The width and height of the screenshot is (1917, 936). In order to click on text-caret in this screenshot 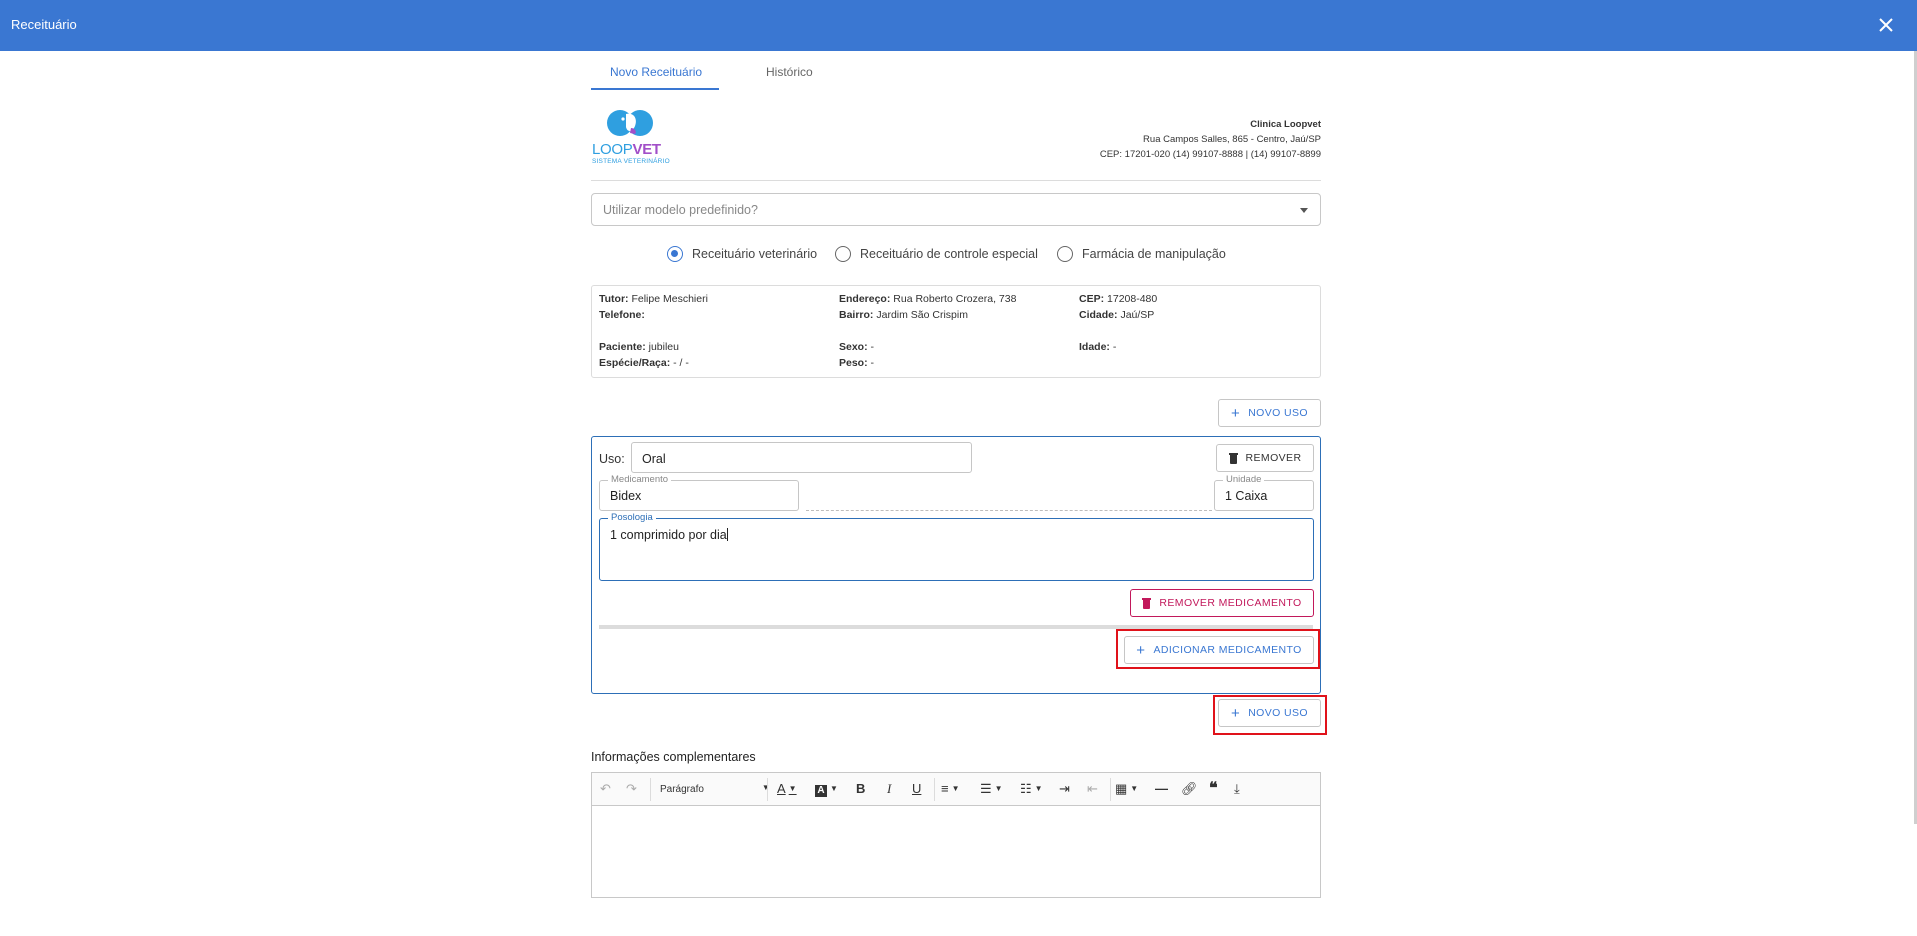, I will do `click(727, 534)`.